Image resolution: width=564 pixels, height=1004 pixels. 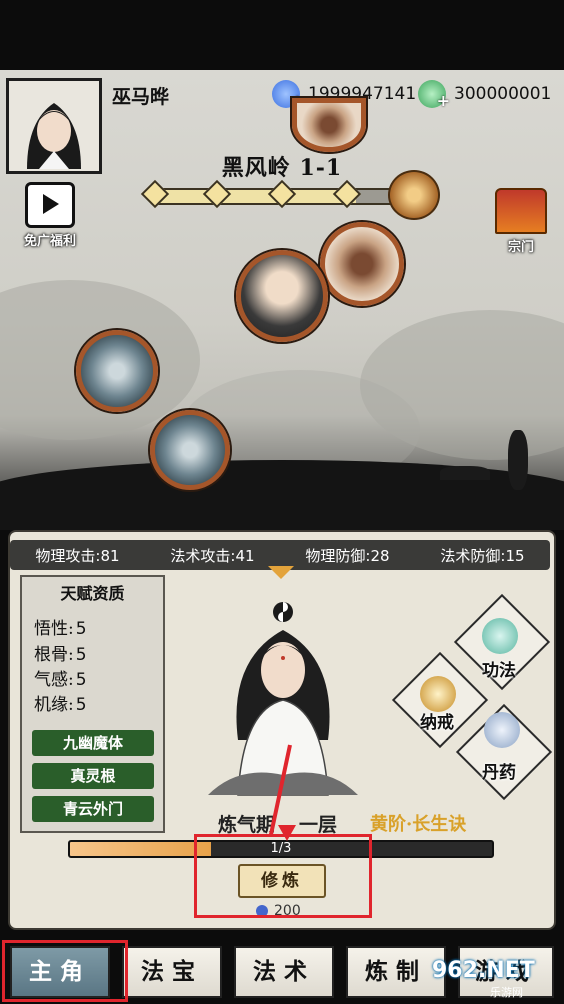 I want to click on player-name: 巫马晔, so click(x=141, y=97).